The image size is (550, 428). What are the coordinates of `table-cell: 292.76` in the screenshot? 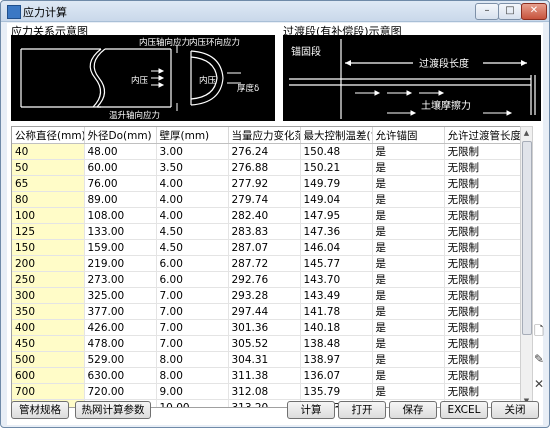 It's located at (264, 279).